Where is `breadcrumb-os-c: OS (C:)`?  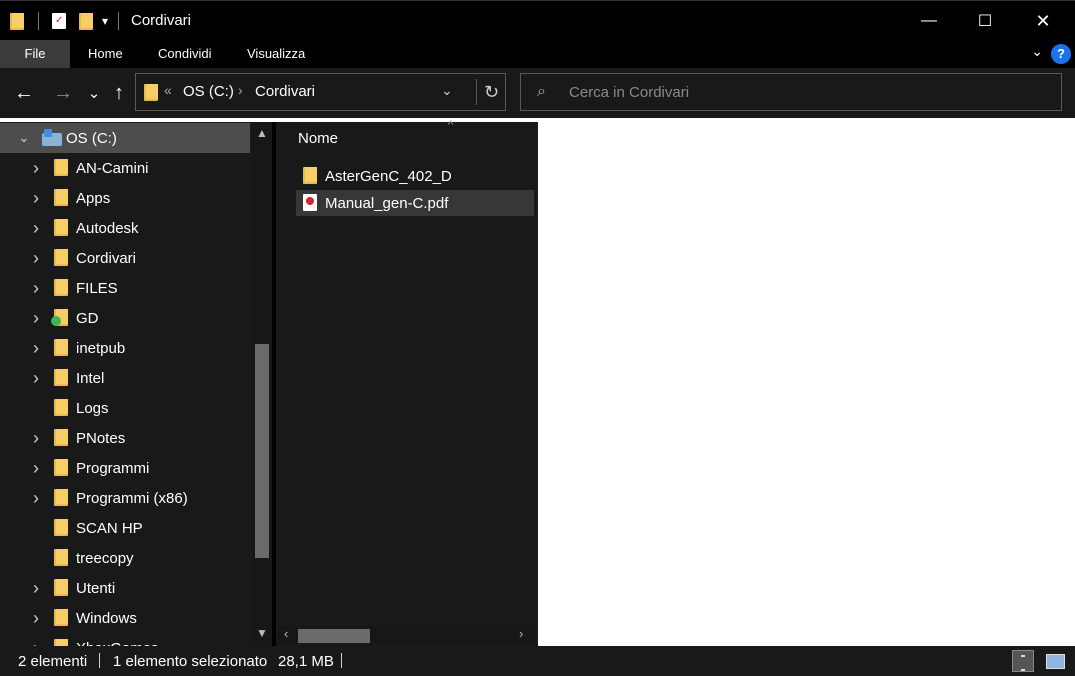 breadcrumb-os-c: OS (C:) is located at coordinates (208, 91).